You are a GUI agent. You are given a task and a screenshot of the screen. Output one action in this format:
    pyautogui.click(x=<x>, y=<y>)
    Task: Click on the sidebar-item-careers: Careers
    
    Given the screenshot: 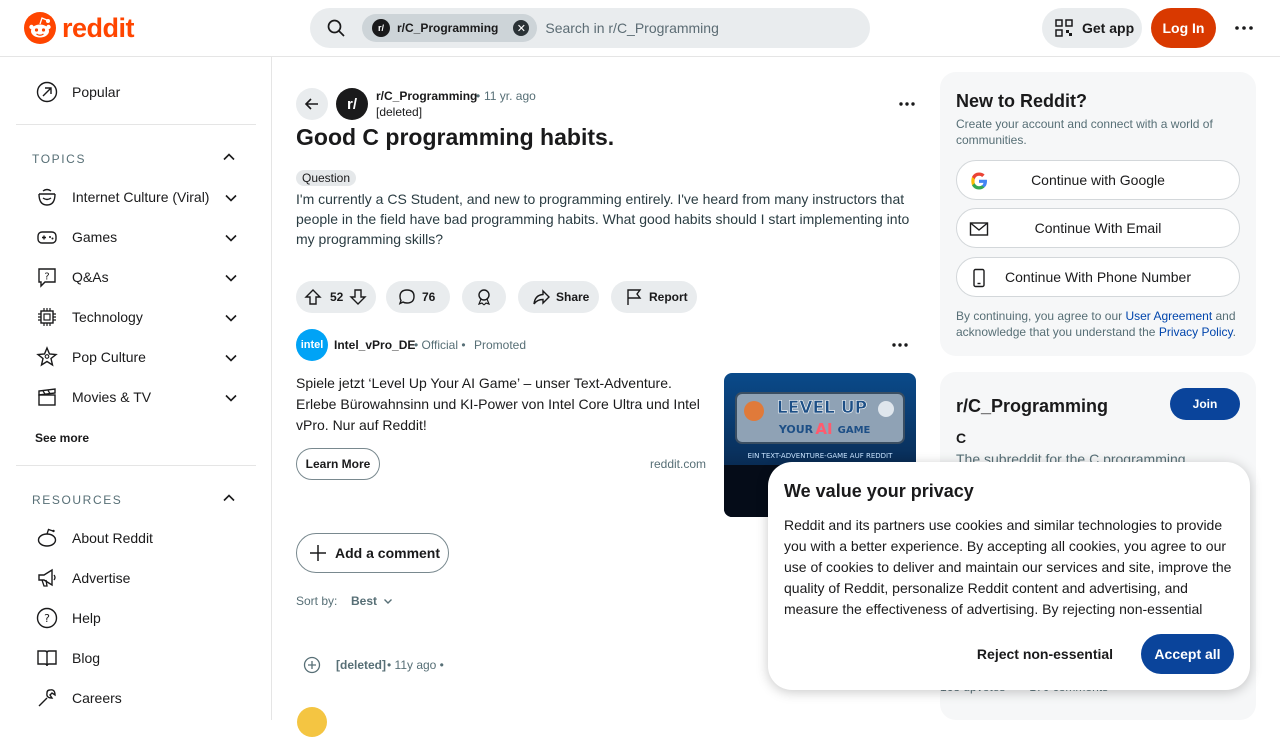 What is the action you would take?
    pyautogui.click(x=136, y=698)
    